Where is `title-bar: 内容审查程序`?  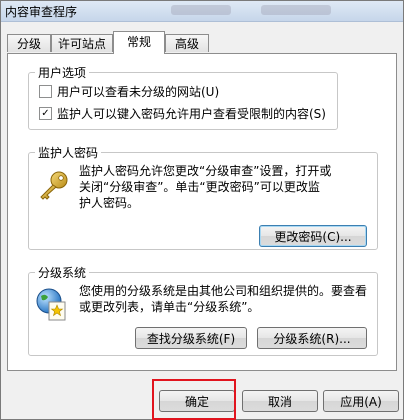
title-bar: 内容审查程序 is located at coordinates (202, 11).